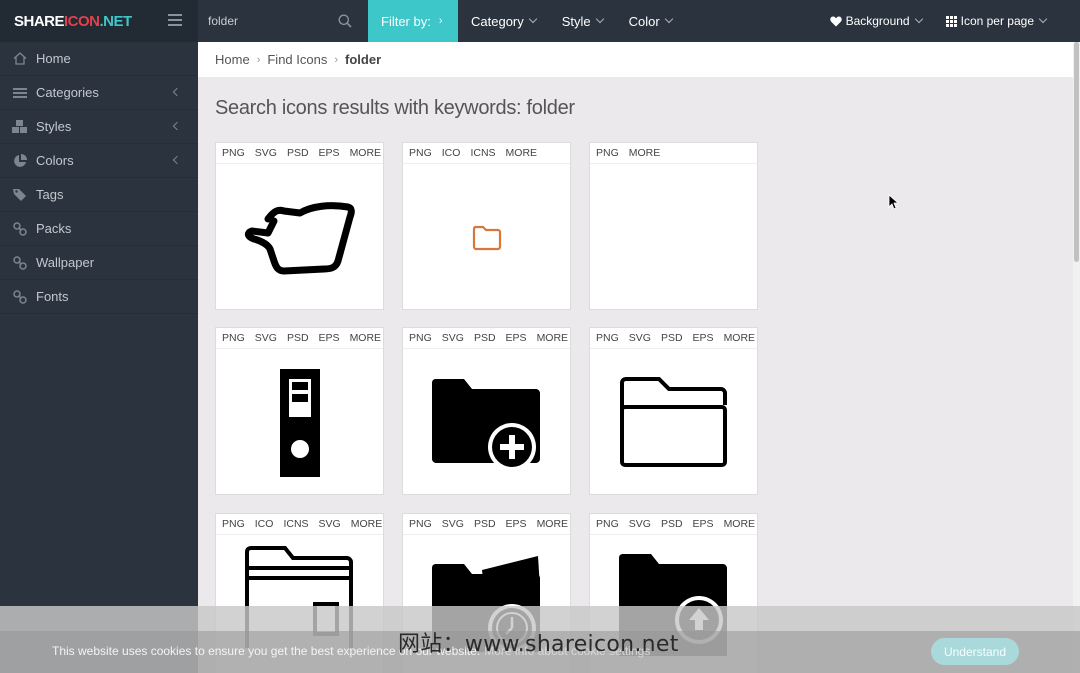  I want to click on folder-outline-icon, so click(673, 422).